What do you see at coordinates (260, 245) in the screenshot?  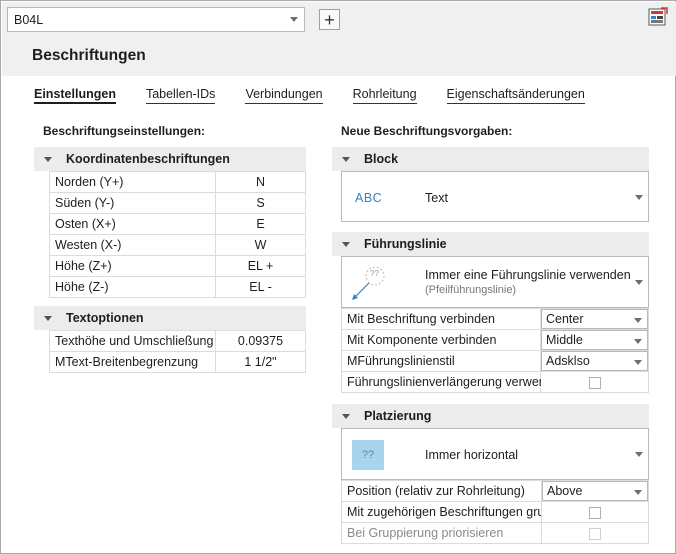 I see `row-value: W` at bounding box center [260, 245].